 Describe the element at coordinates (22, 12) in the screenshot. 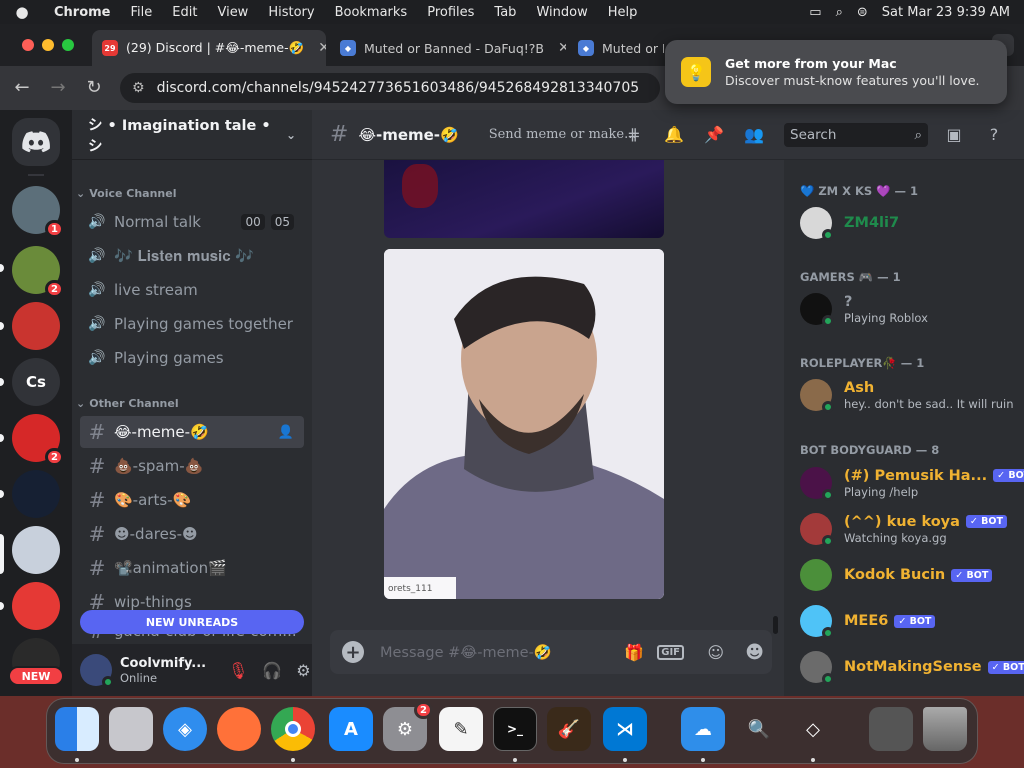

I see `apple-icon: ●` at that location.